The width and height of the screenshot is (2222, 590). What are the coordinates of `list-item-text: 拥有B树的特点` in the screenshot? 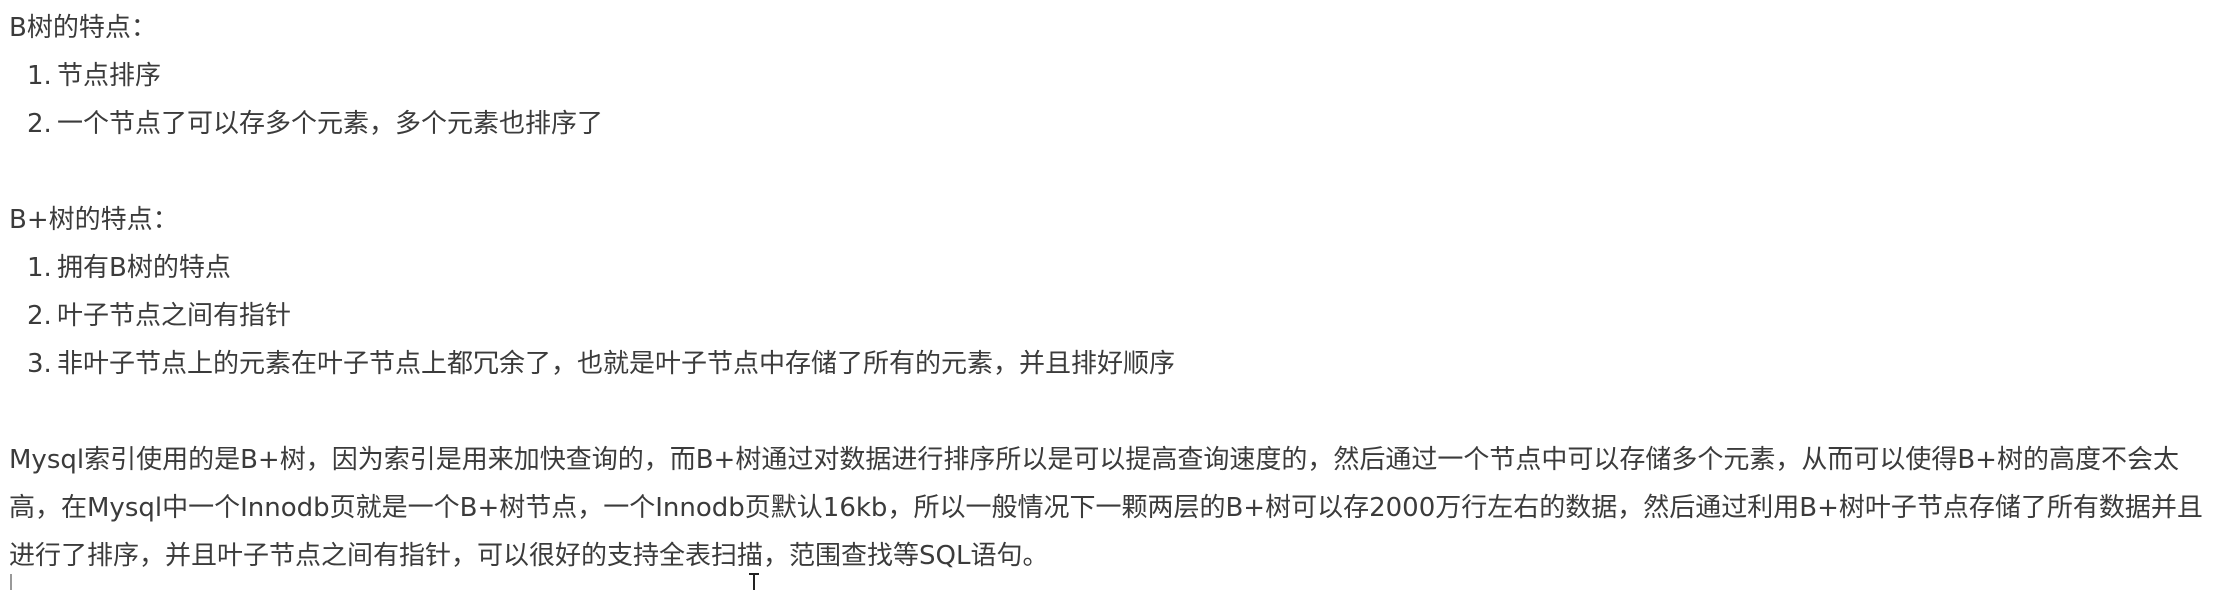 It's located at (144, 268).